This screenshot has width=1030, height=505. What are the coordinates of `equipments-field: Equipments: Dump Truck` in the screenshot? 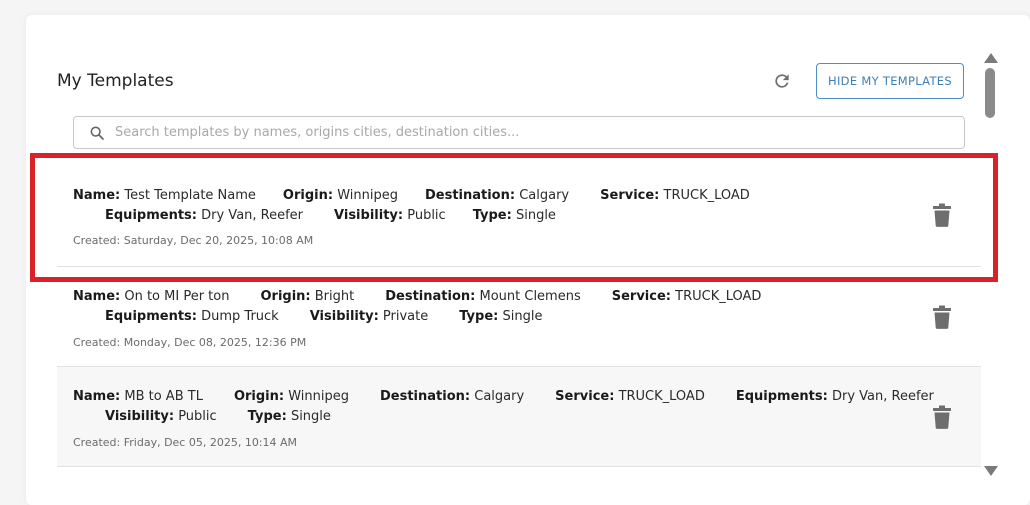 It's located at (192, 316).